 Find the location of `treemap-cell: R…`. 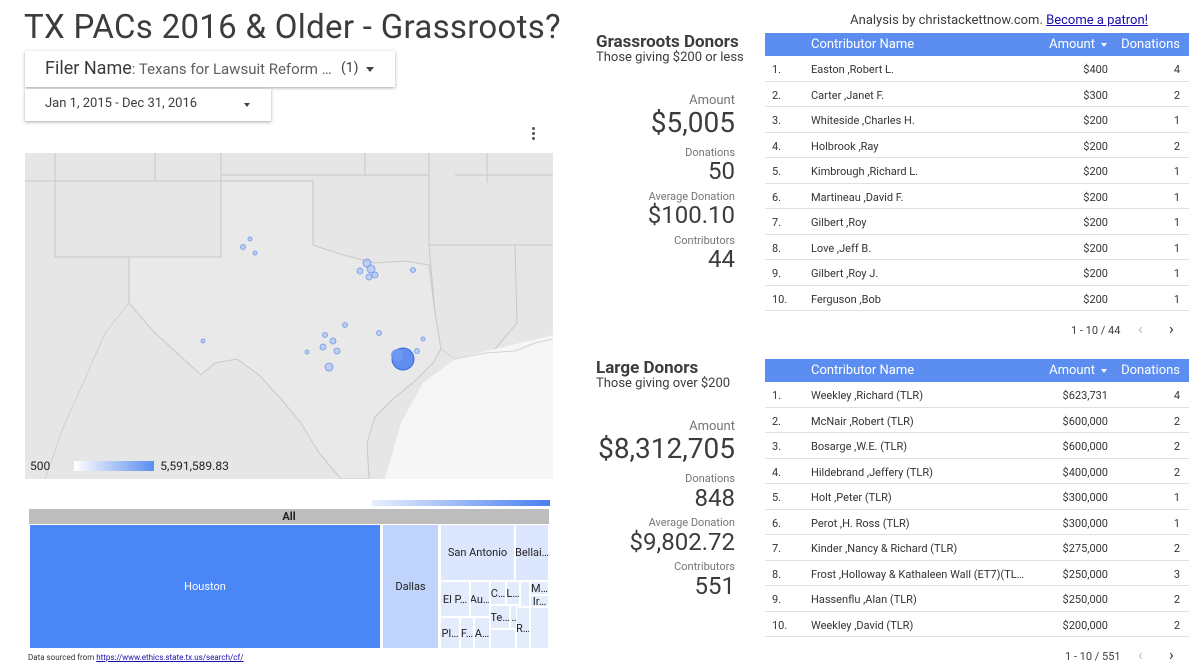

treemap-cell: R… is located at coordinates (523, 628).